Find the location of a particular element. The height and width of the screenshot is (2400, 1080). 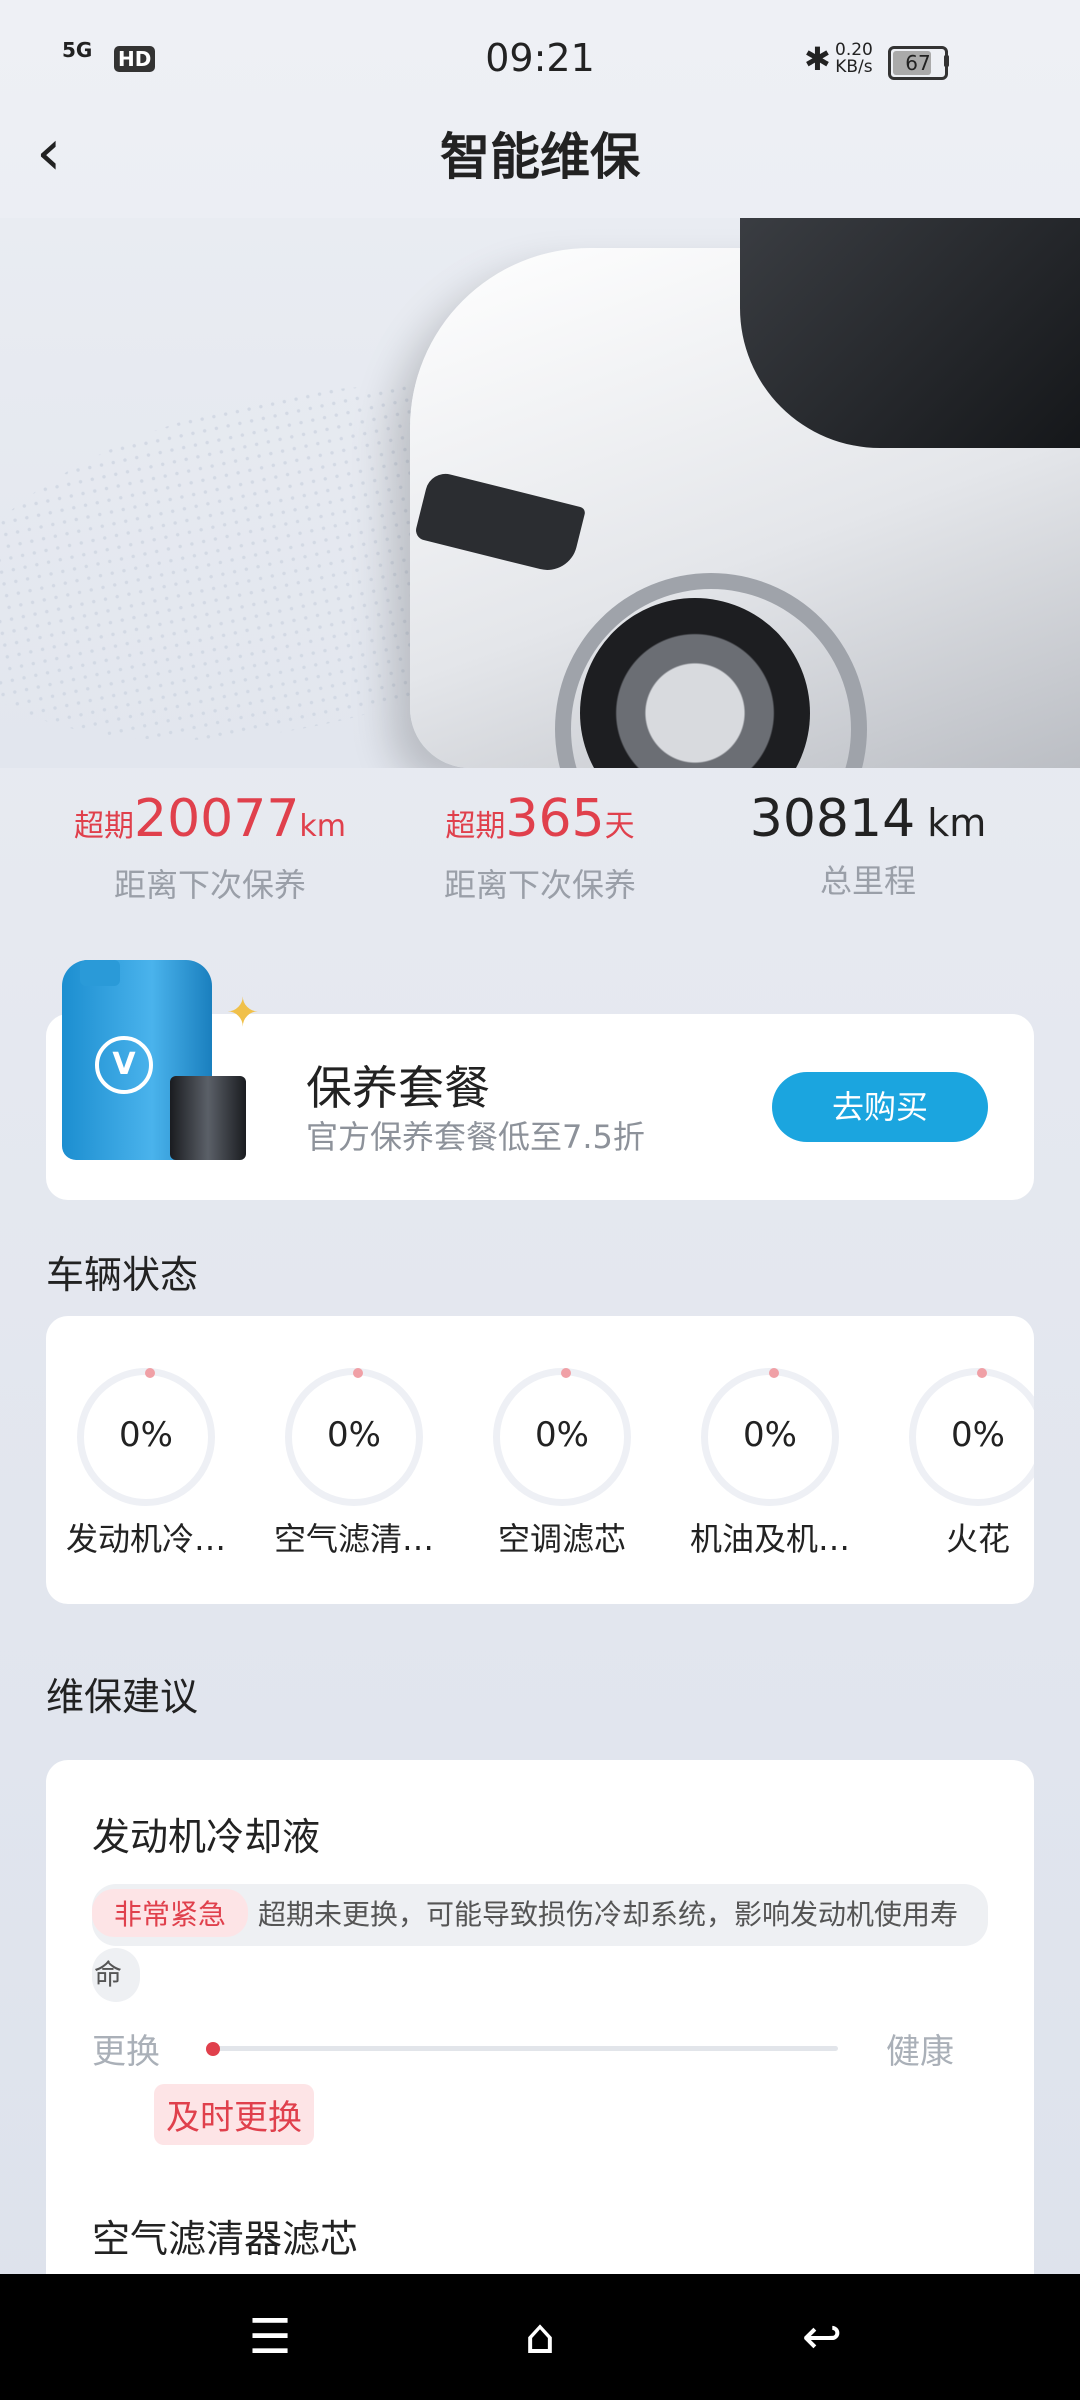

replace-now-tag: 及时更换 is located at coordinates (234, 2114).